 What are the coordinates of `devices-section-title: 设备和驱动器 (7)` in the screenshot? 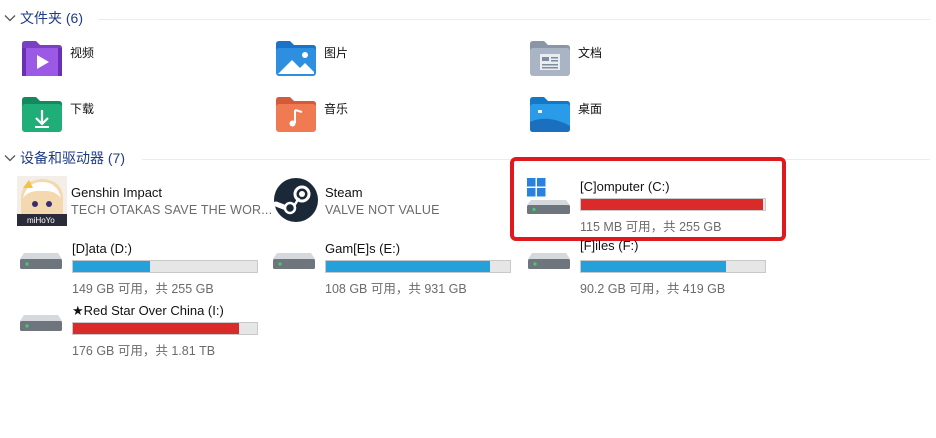 It's located at (72, 158).